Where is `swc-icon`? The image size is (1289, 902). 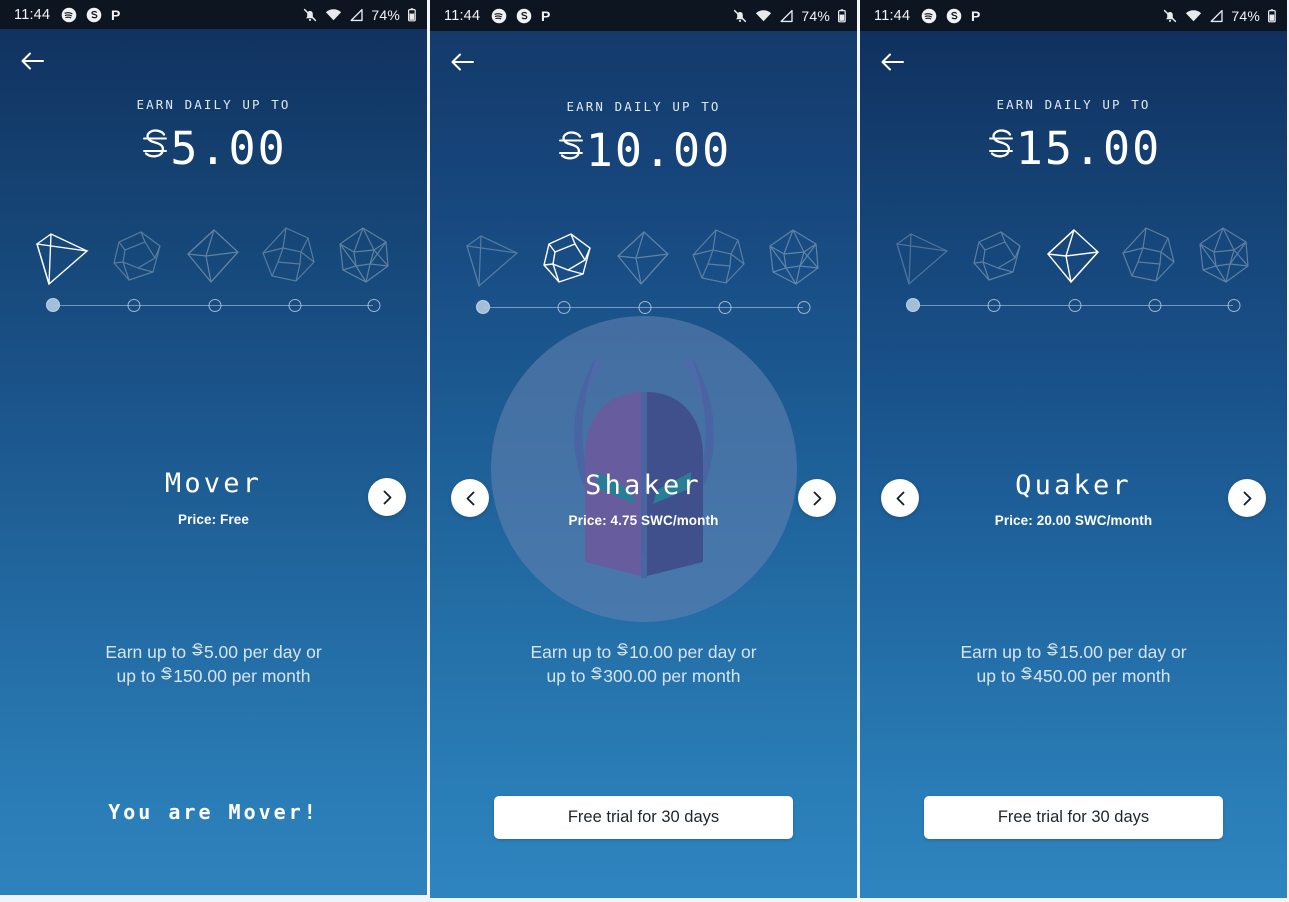 swc-icon is located at coordinates (524, 15).